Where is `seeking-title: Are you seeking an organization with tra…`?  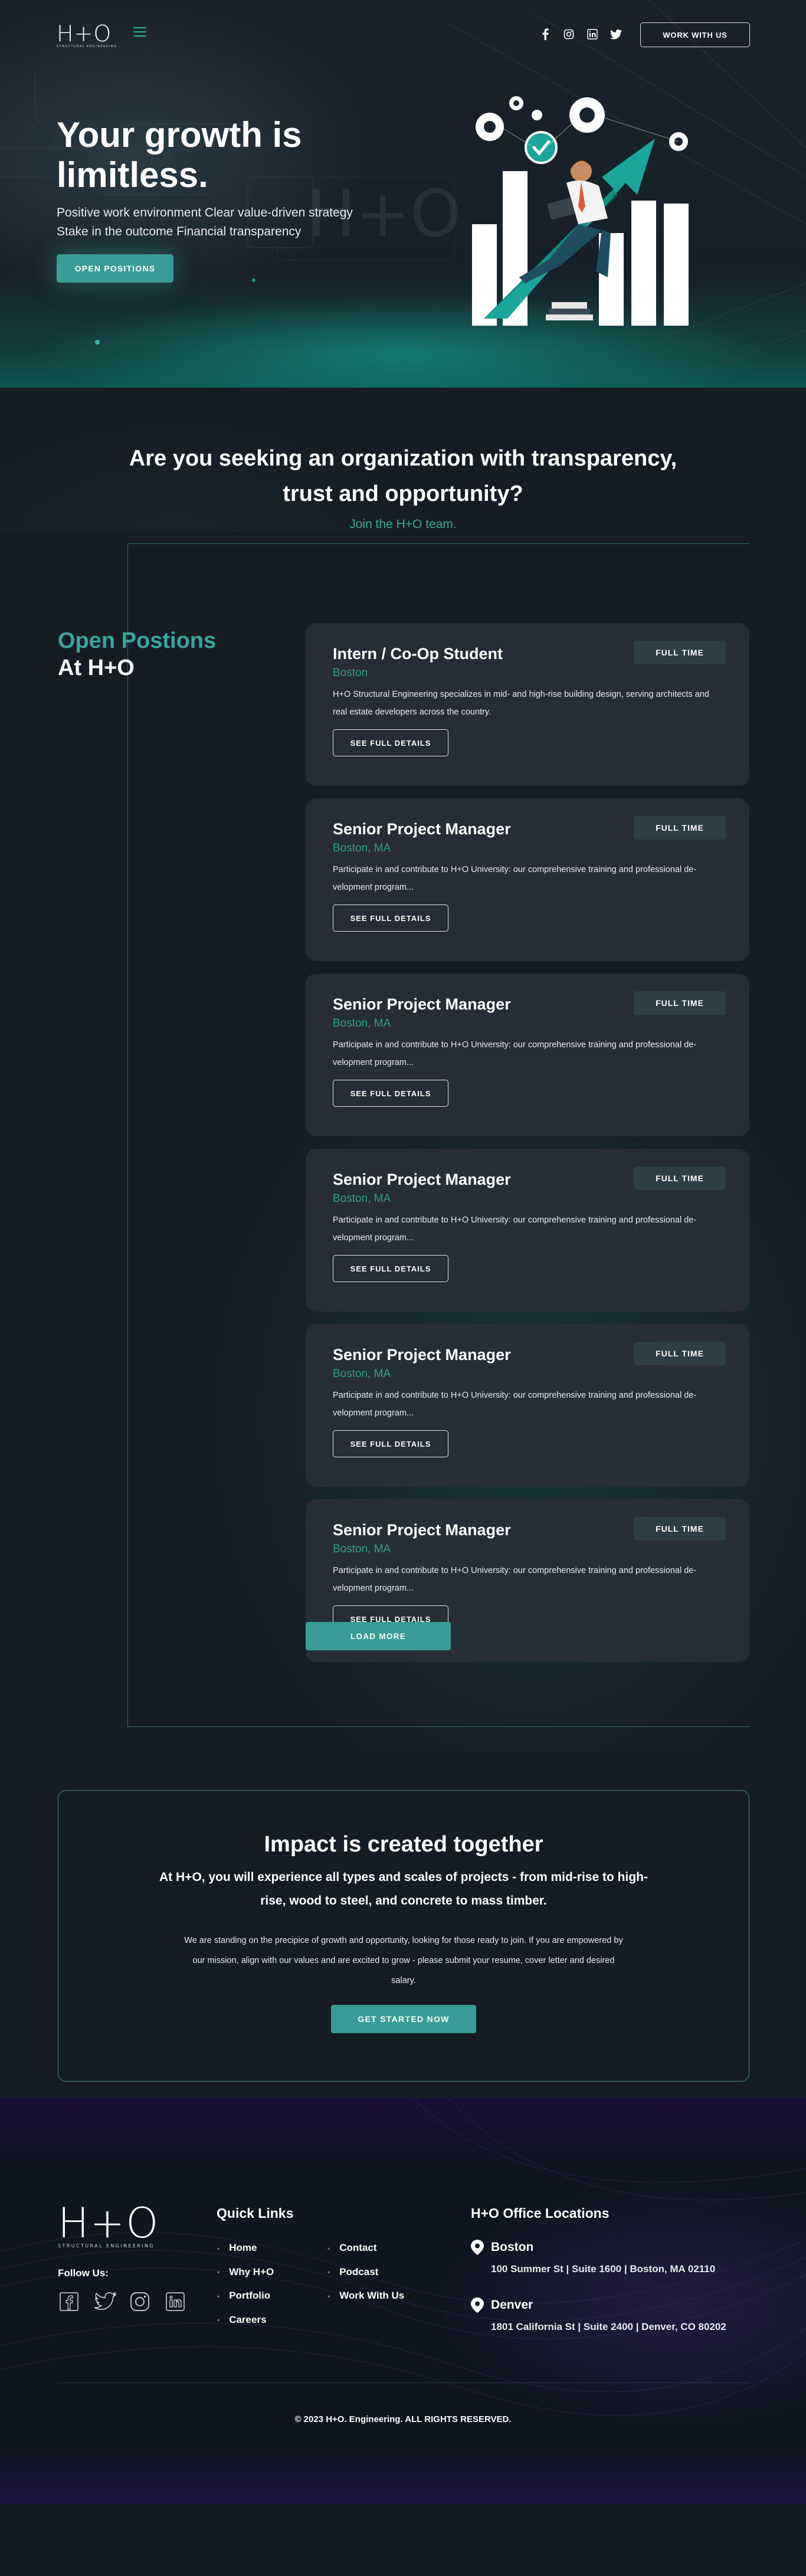 seeking-title: Are you seeking an organization with tra… is located at coordinates (403, 476).